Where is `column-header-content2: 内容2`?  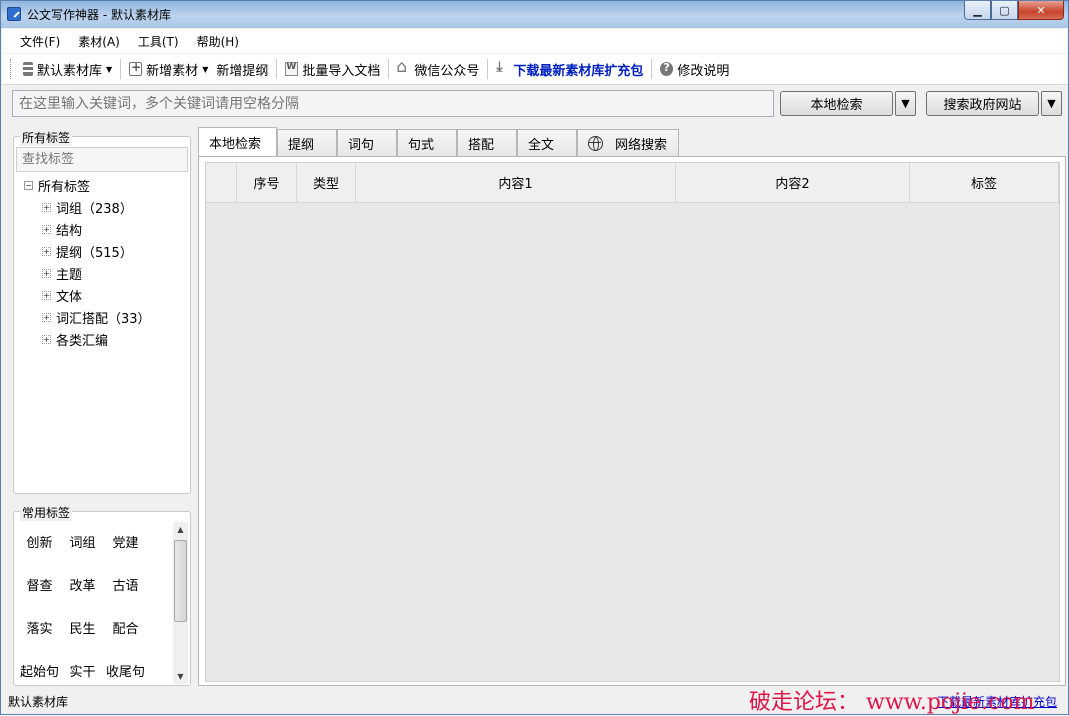
column-header-content2: 内容2 is located at coordinates (793, 182).